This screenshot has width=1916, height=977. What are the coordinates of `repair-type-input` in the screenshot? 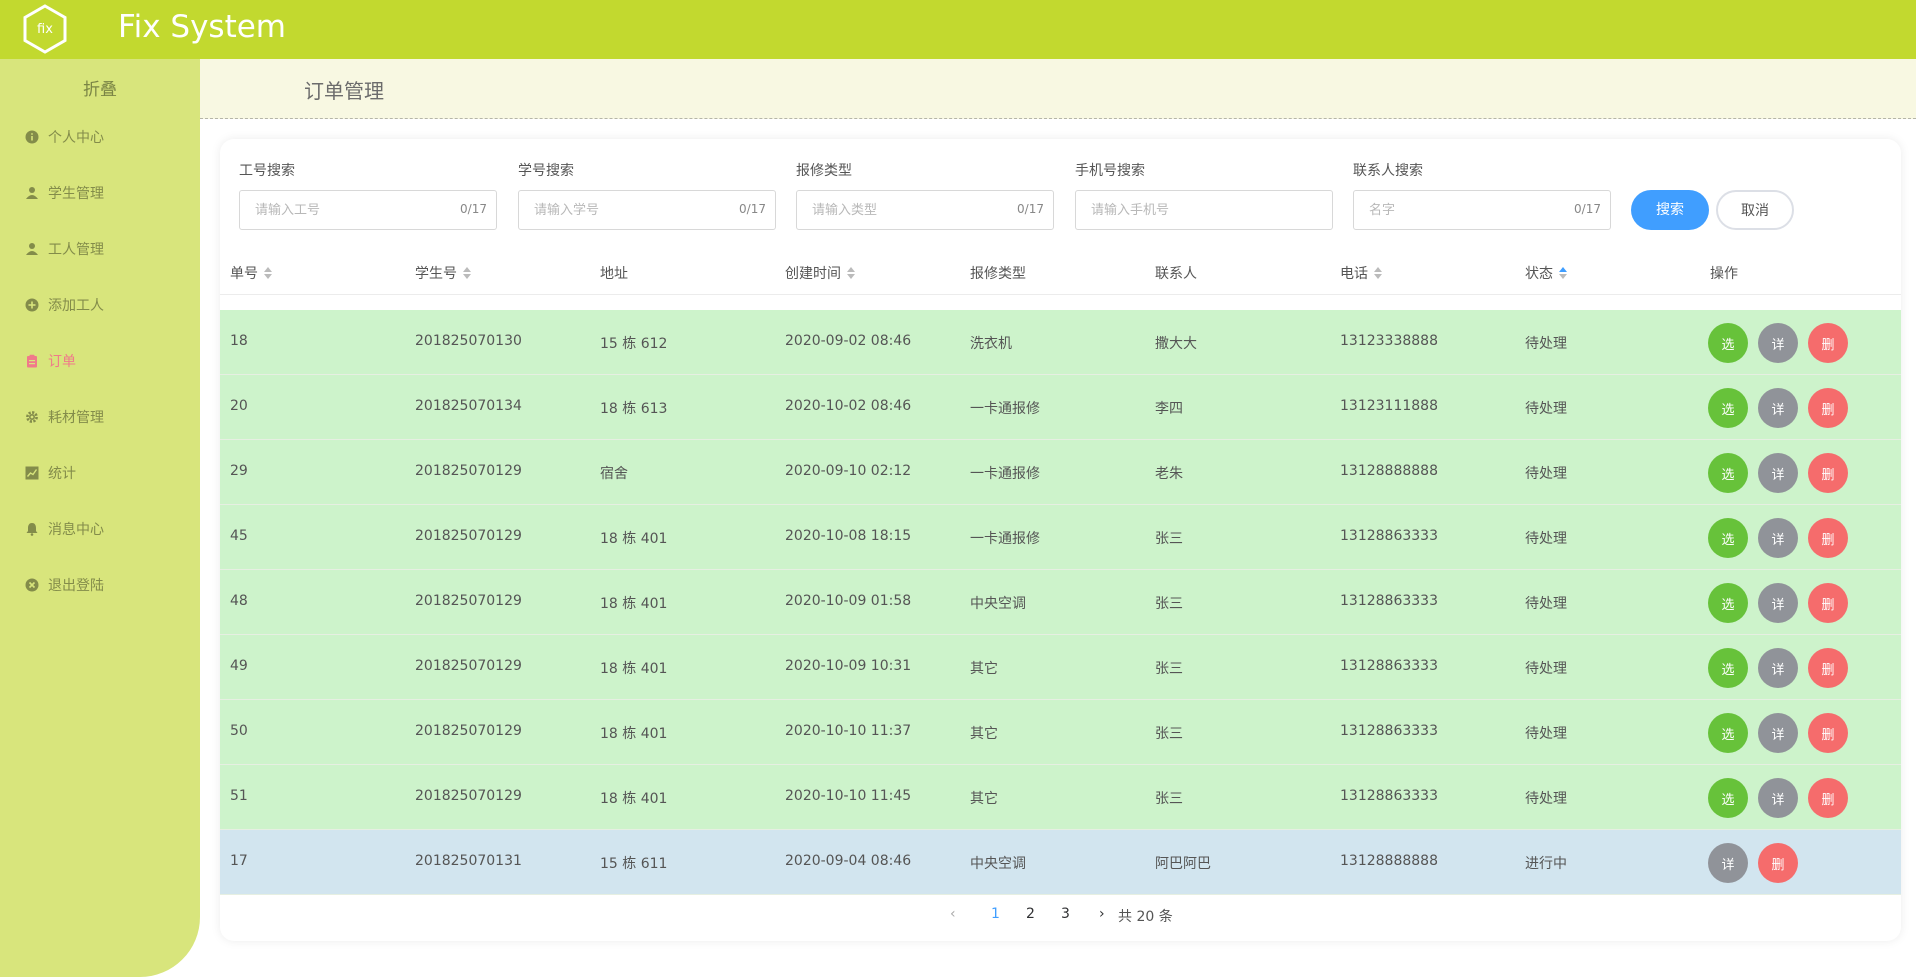 It's located at (897, 210).